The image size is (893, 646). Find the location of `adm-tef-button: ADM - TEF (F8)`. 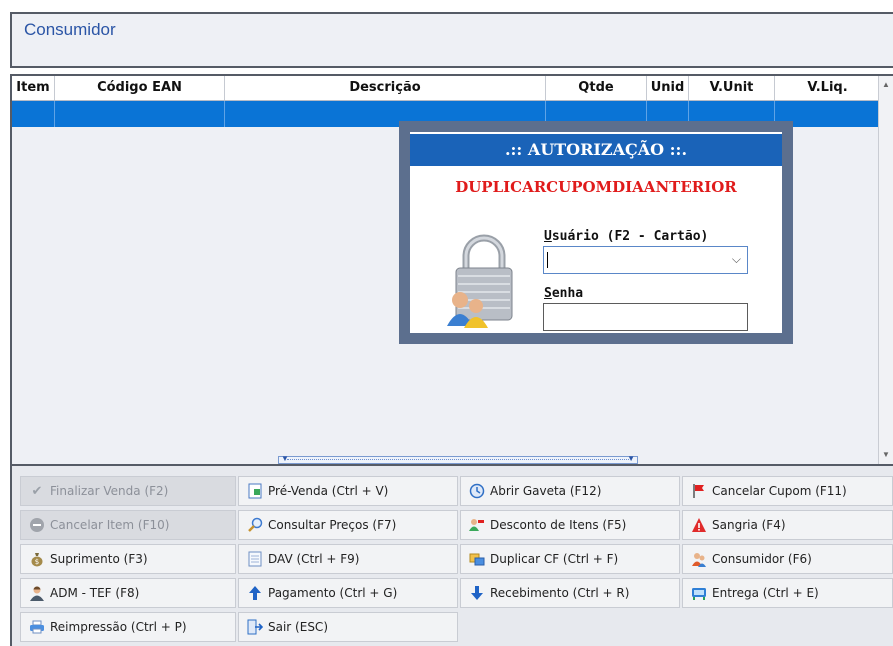

adm-tef-button: ADM - TEF (F8) is located at coordinates (128, 593).